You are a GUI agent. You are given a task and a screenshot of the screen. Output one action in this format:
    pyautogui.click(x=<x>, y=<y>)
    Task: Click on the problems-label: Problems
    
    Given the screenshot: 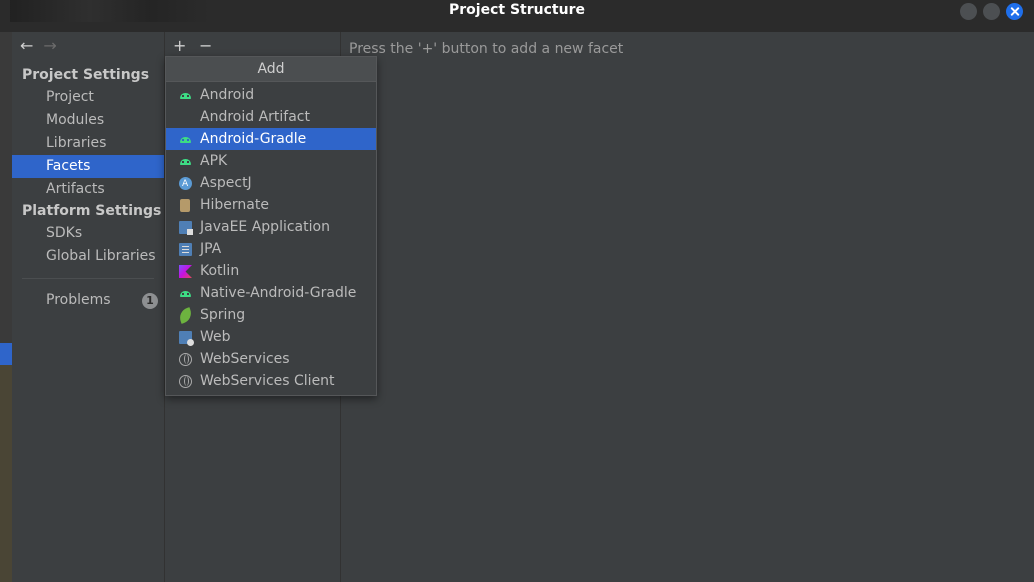 What is the action you would take?
    pyautogui.click(x=78, y=300)
    